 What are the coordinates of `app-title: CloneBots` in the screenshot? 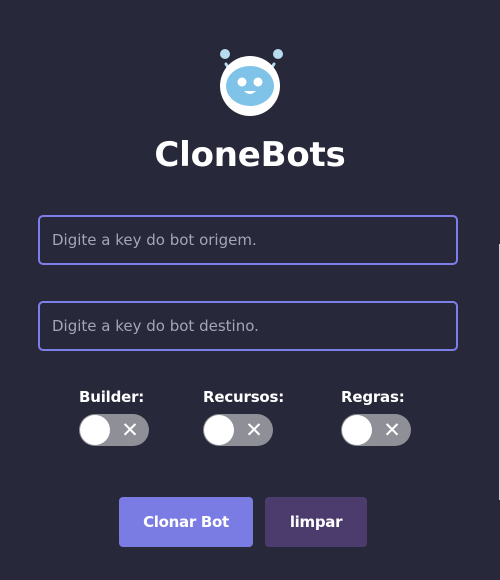 It's located at (250, 155).